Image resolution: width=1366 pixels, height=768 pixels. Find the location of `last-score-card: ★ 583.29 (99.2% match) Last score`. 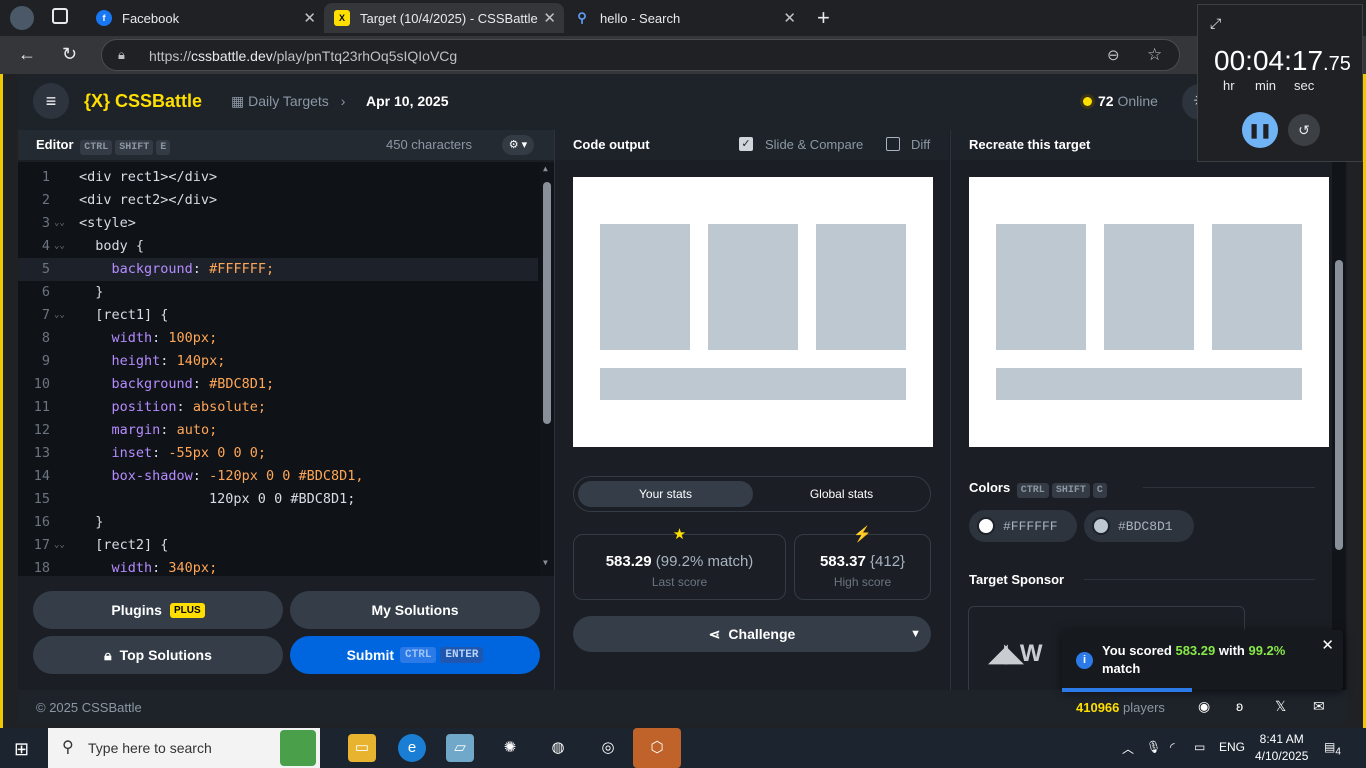

last-score-card: ★ 583.29 (99.2% match) Last score is located at coordinates (679, 563).